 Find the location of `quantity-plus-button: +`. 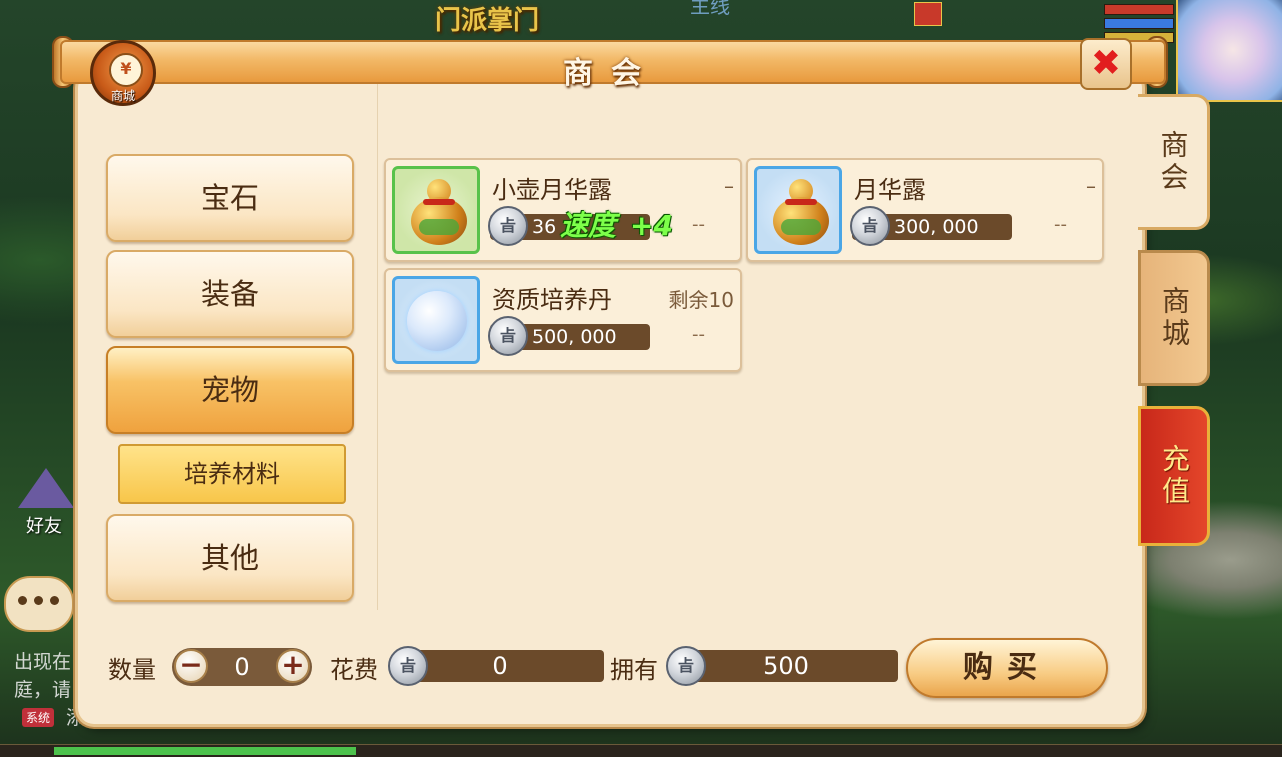

quantity-plus-button: + is located at coordinates (293, 666).